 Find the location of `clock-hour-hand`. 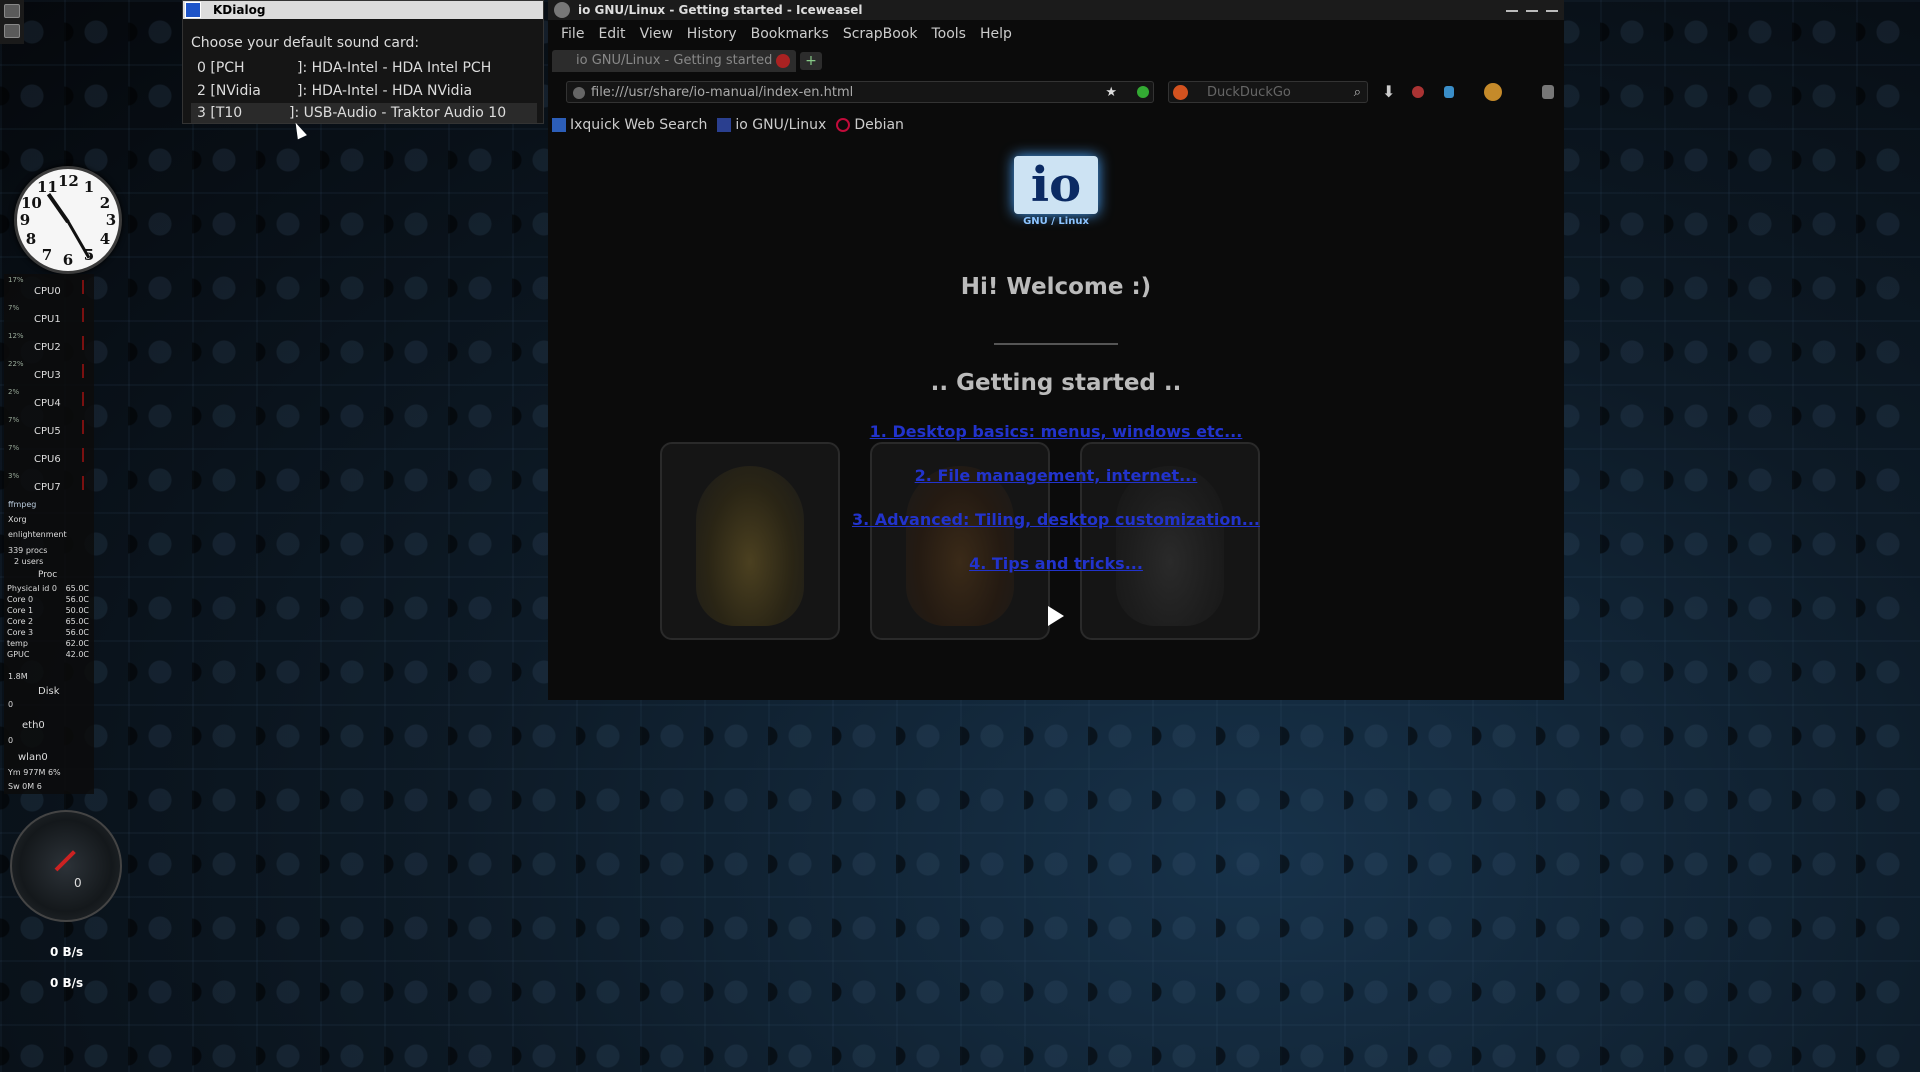

clock-hour-hand is located at coordinates (58, 208).